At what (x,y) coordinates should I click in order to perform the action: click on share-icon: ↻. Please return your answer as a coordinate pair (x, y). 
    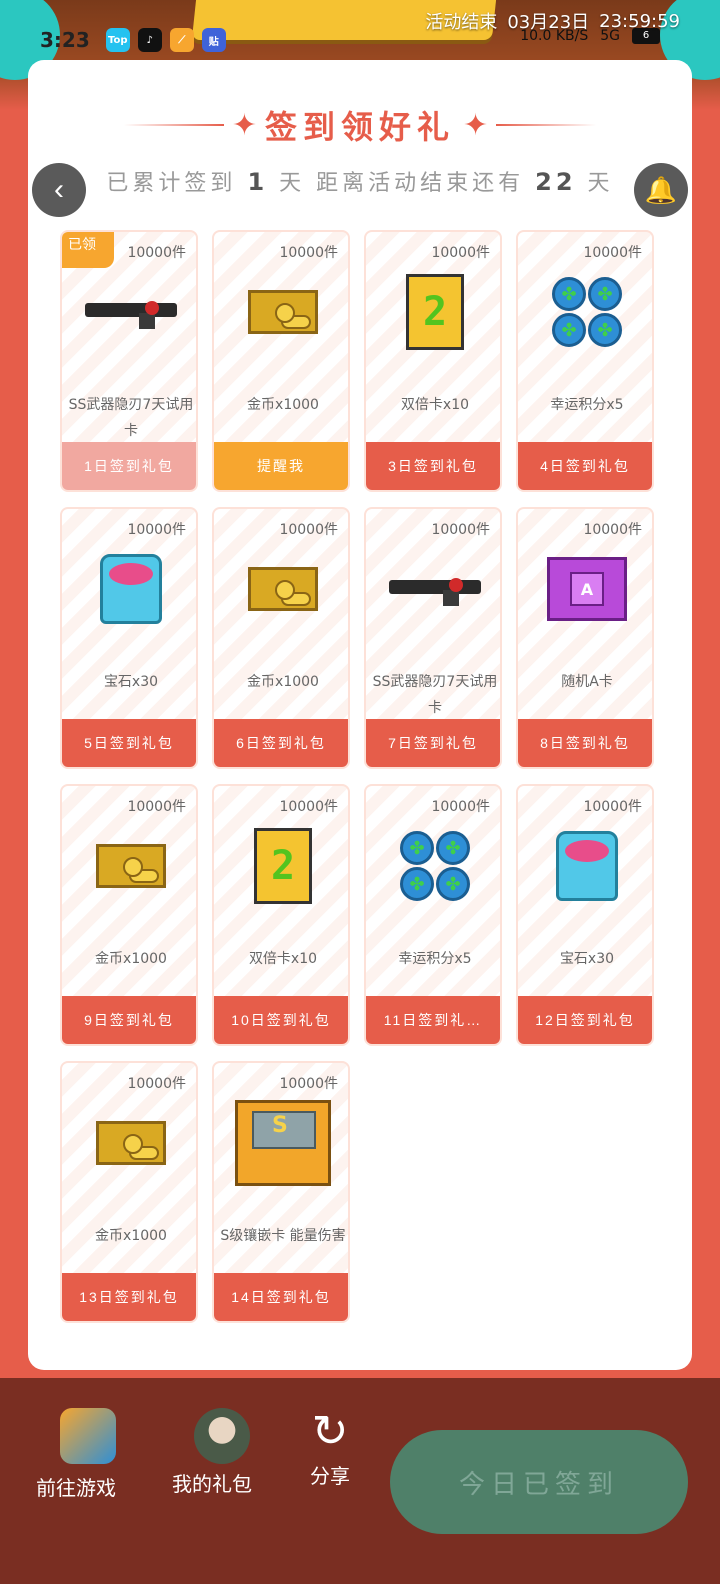
    Looking at the image, I should click on (330, 1431).